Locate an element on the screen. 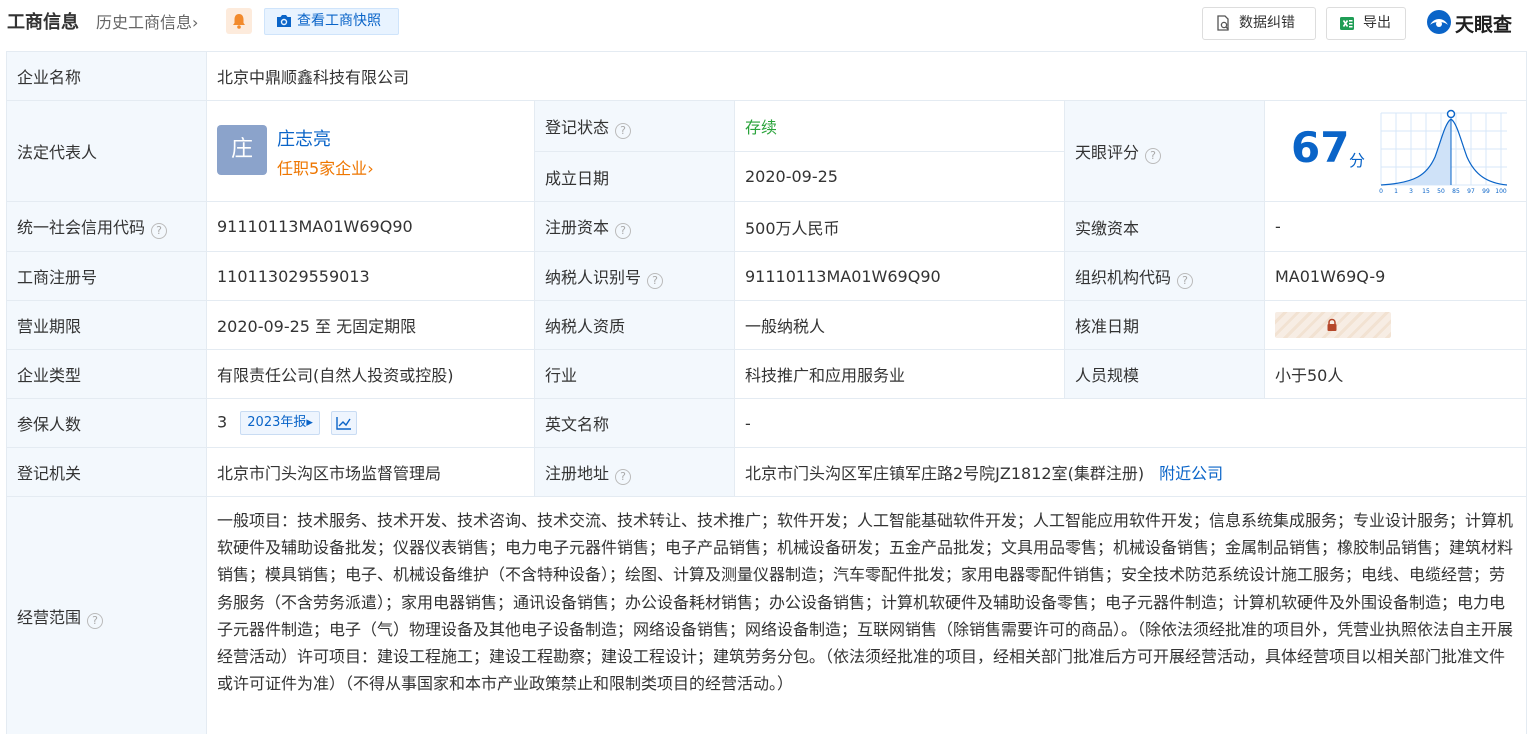 The image size is (1535, 734). score-axis-tick: 1 is located at coordinates (1396, 191).